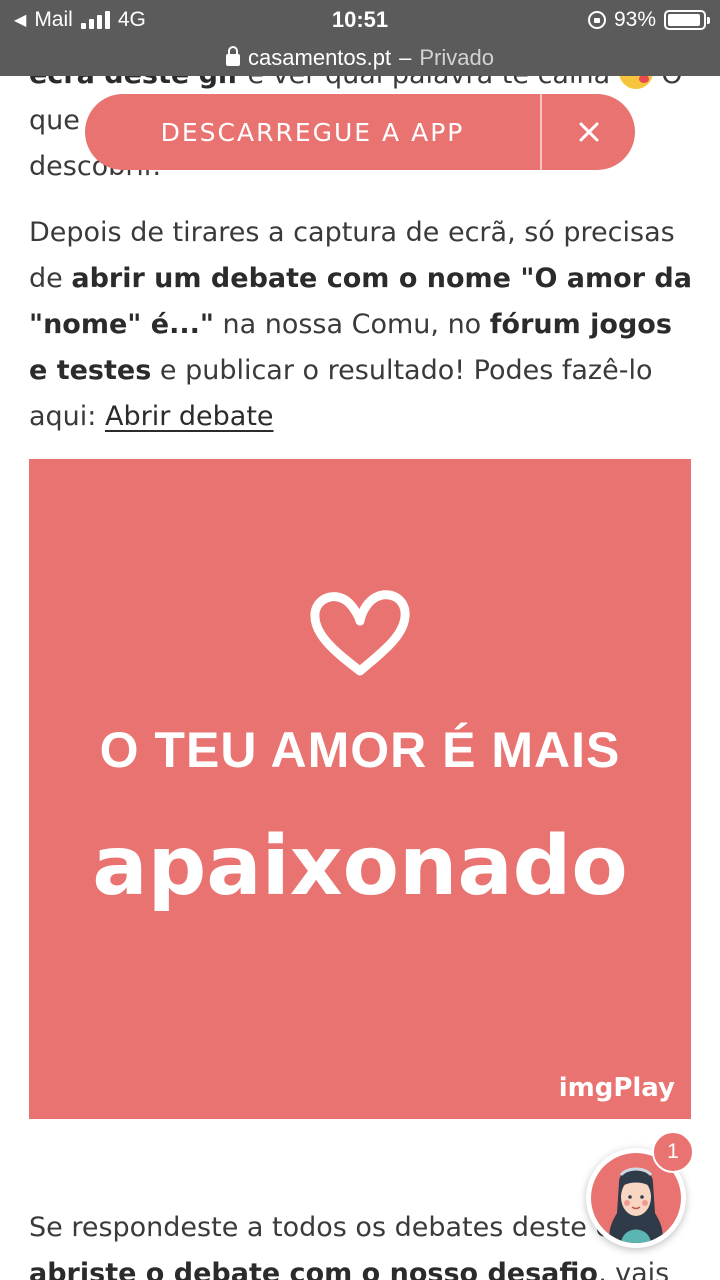  What do you see at coordinates (312, 132) in the screenshot?
I see `download-app-button: DESCARREGUE A APP` at bounding box center [312, 132].